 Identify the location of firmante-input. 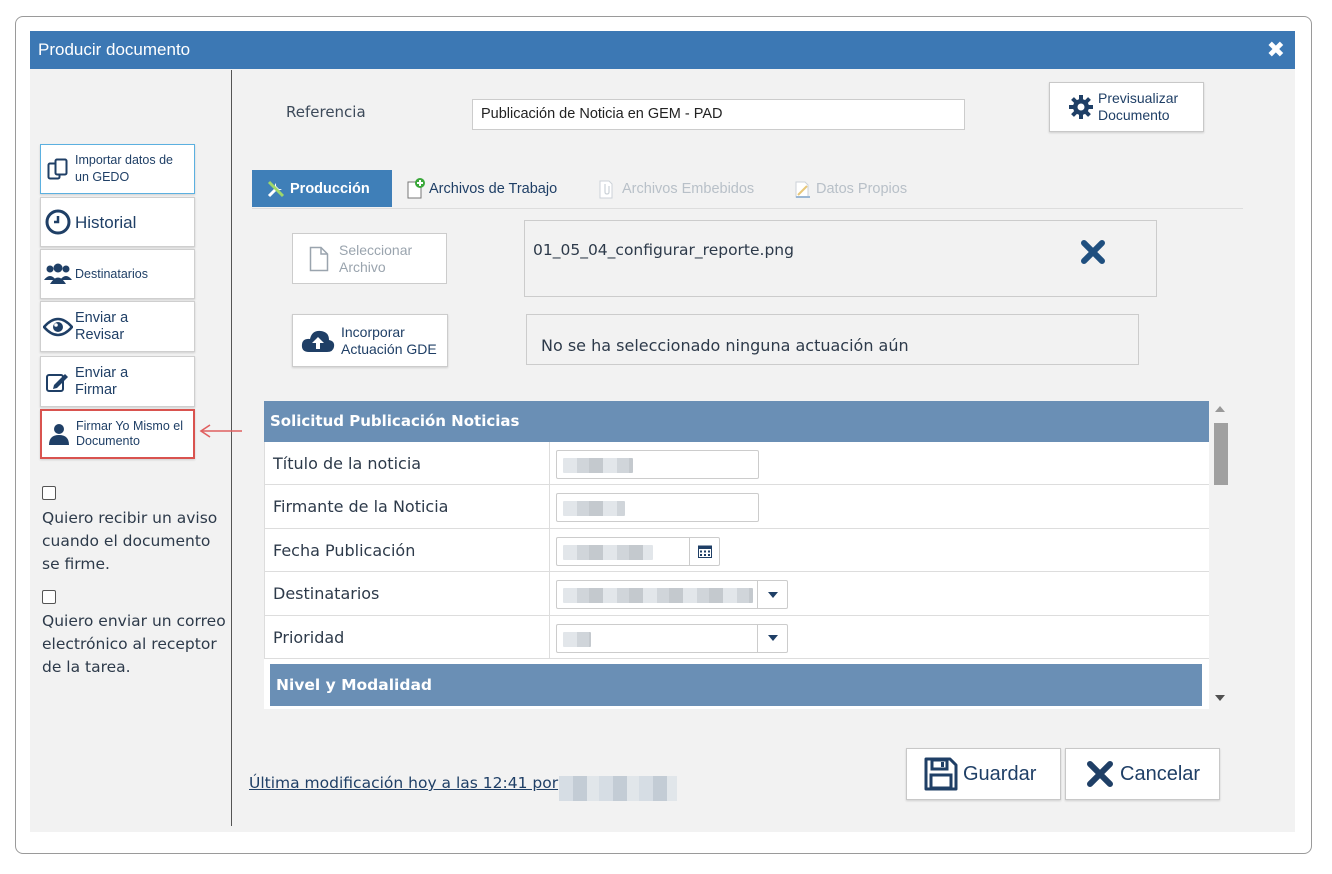
(657, 508).